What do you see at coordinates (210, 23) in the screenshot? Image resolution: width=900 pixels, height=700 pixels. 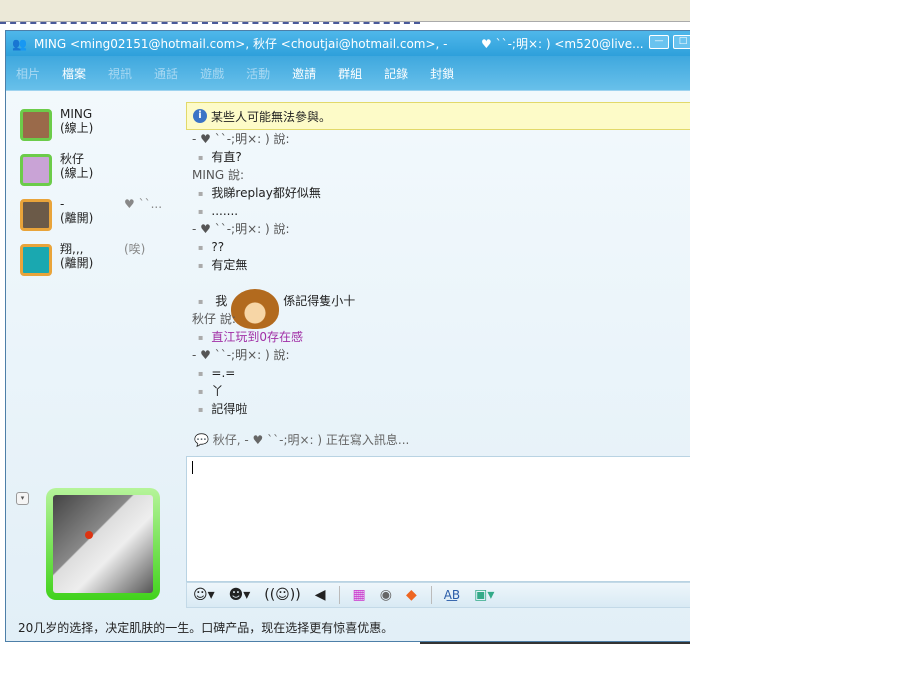 I see `dotted-divider` at bounding box center [210, 23].